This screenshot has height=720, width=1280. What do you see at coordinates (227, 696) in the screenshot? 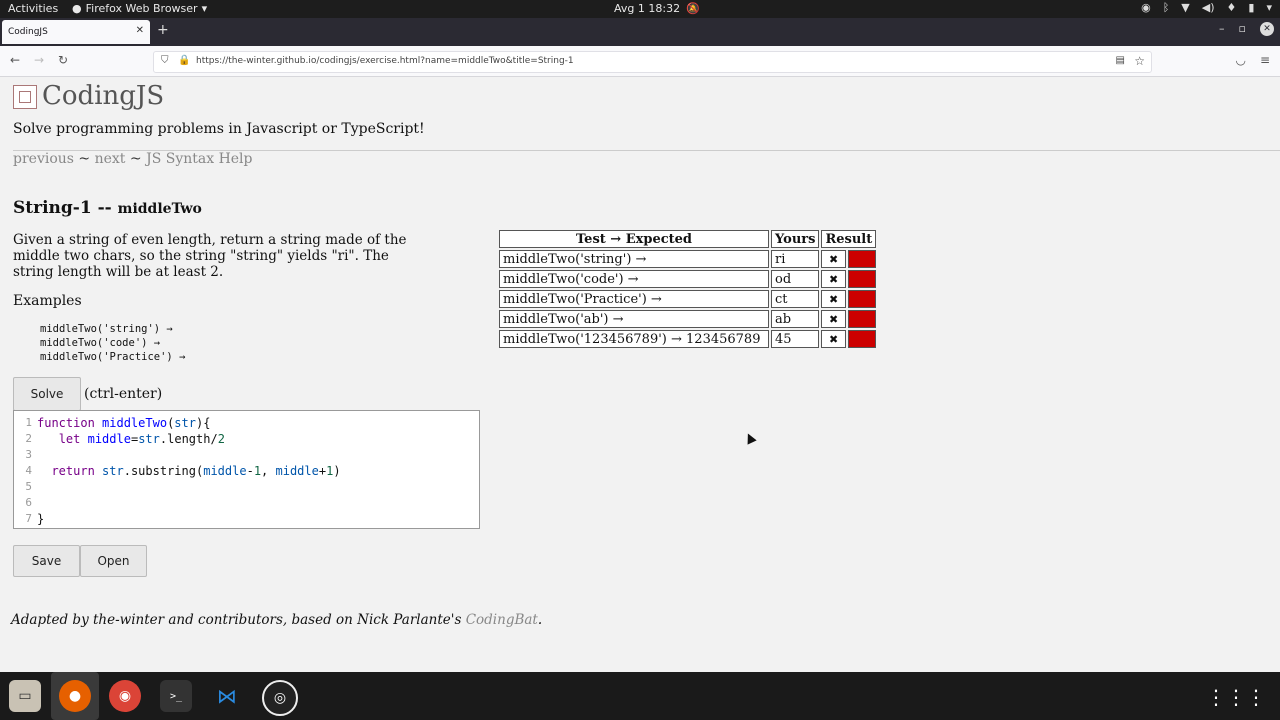
I see `vscode-icon: ⋈` at bounding box center [227, 696].